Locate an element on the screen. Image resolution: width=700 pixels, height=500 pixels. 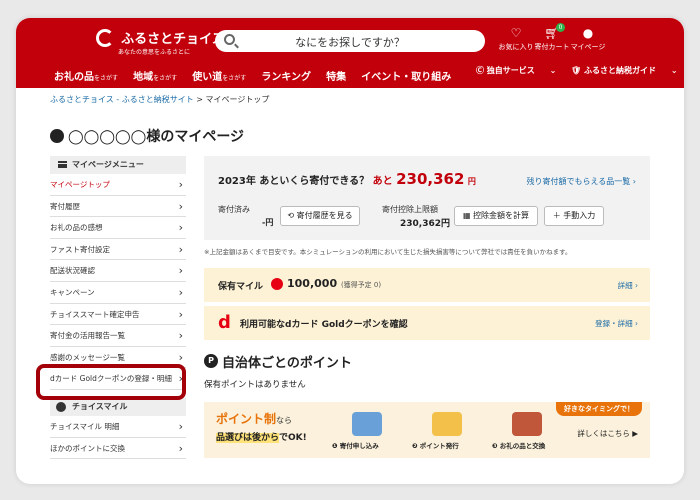
sidebar-item-tax-return: チョイススマート確定申告 › is located at coordinates (118, 315).